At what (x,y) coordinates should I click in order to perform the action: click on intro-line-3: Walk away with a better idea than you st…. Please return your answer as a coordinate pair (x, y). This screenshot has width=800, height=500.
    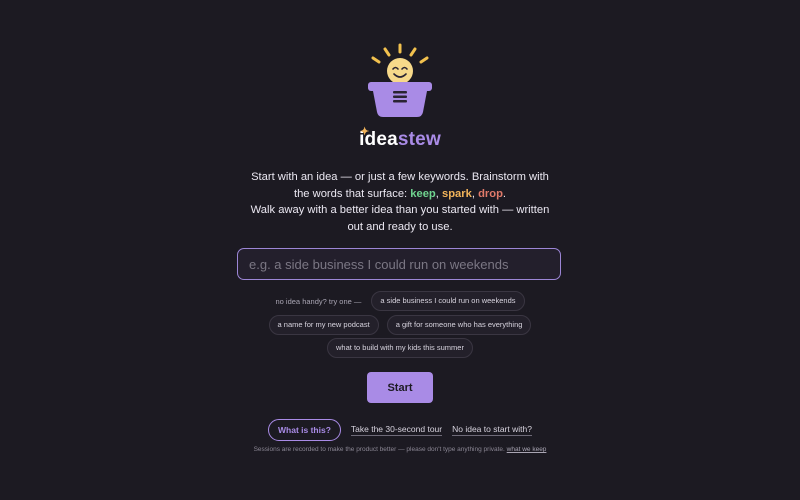
    Looking at the image, I should click on (400, 210).